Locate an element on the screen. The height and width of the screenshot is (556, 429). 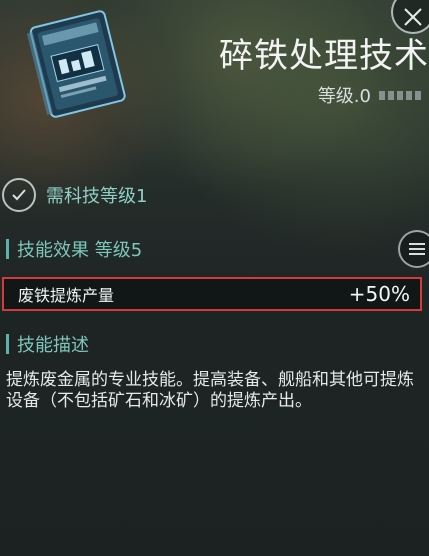
level-label: 等级.0 is located at coordinates (344, 96).